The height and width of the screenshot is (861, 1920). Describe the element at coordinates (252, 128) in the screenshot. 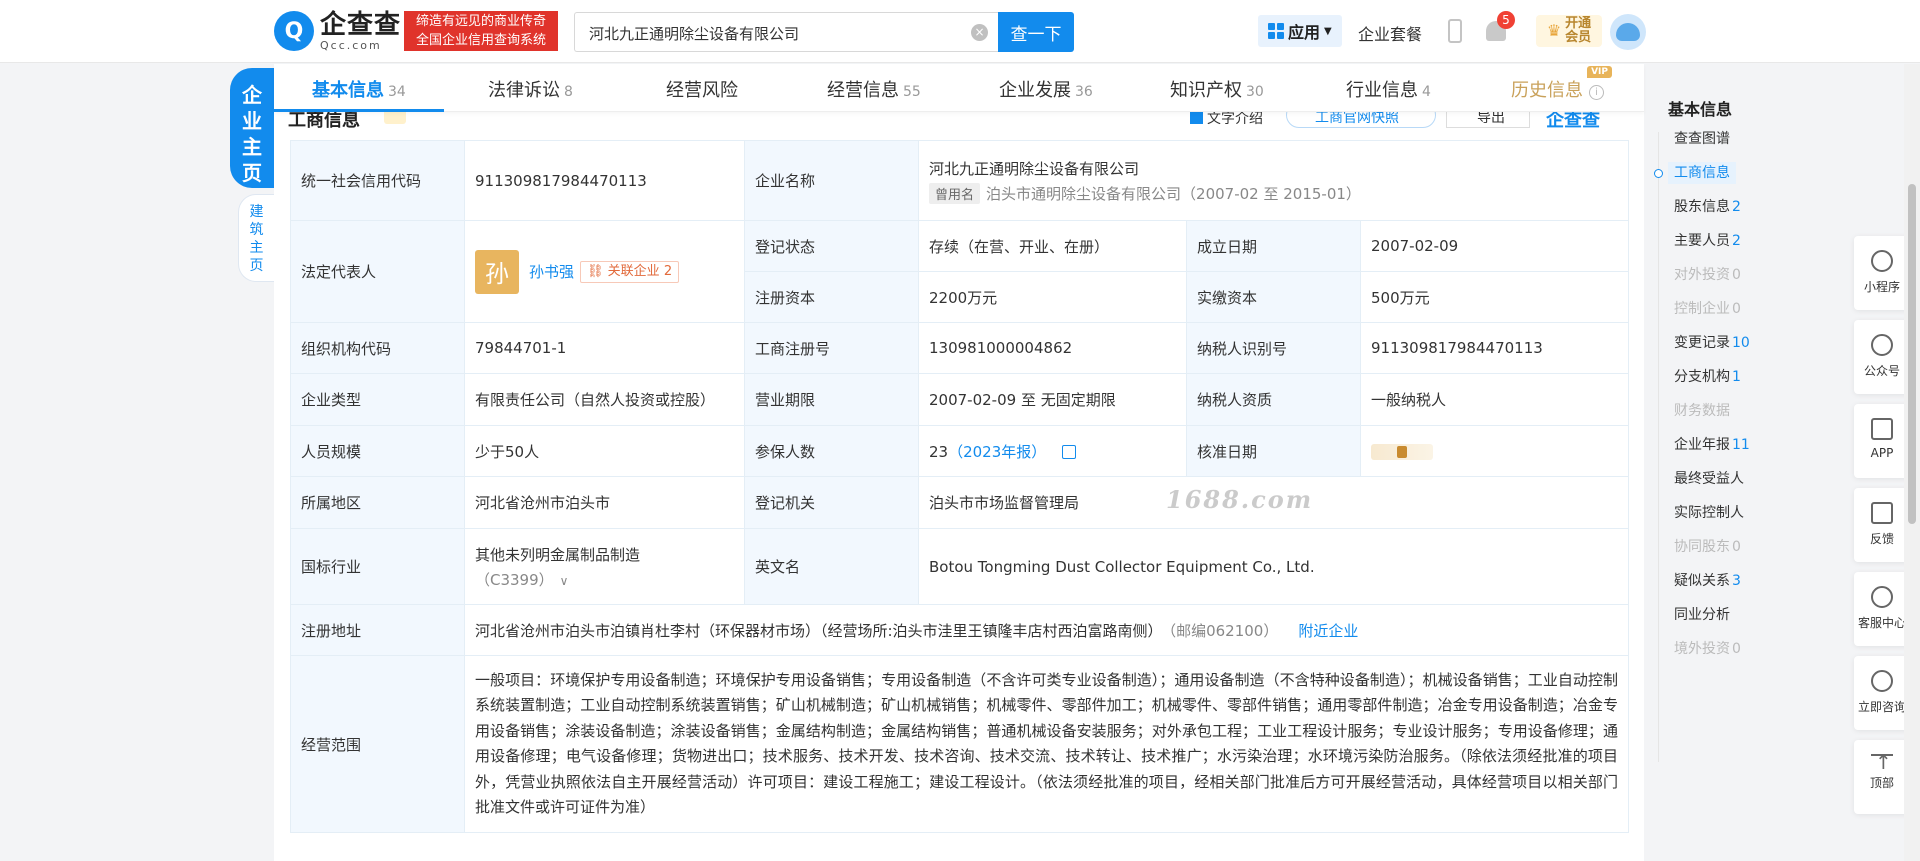

I see `side-tab-company-home: 企业主页` at that location.